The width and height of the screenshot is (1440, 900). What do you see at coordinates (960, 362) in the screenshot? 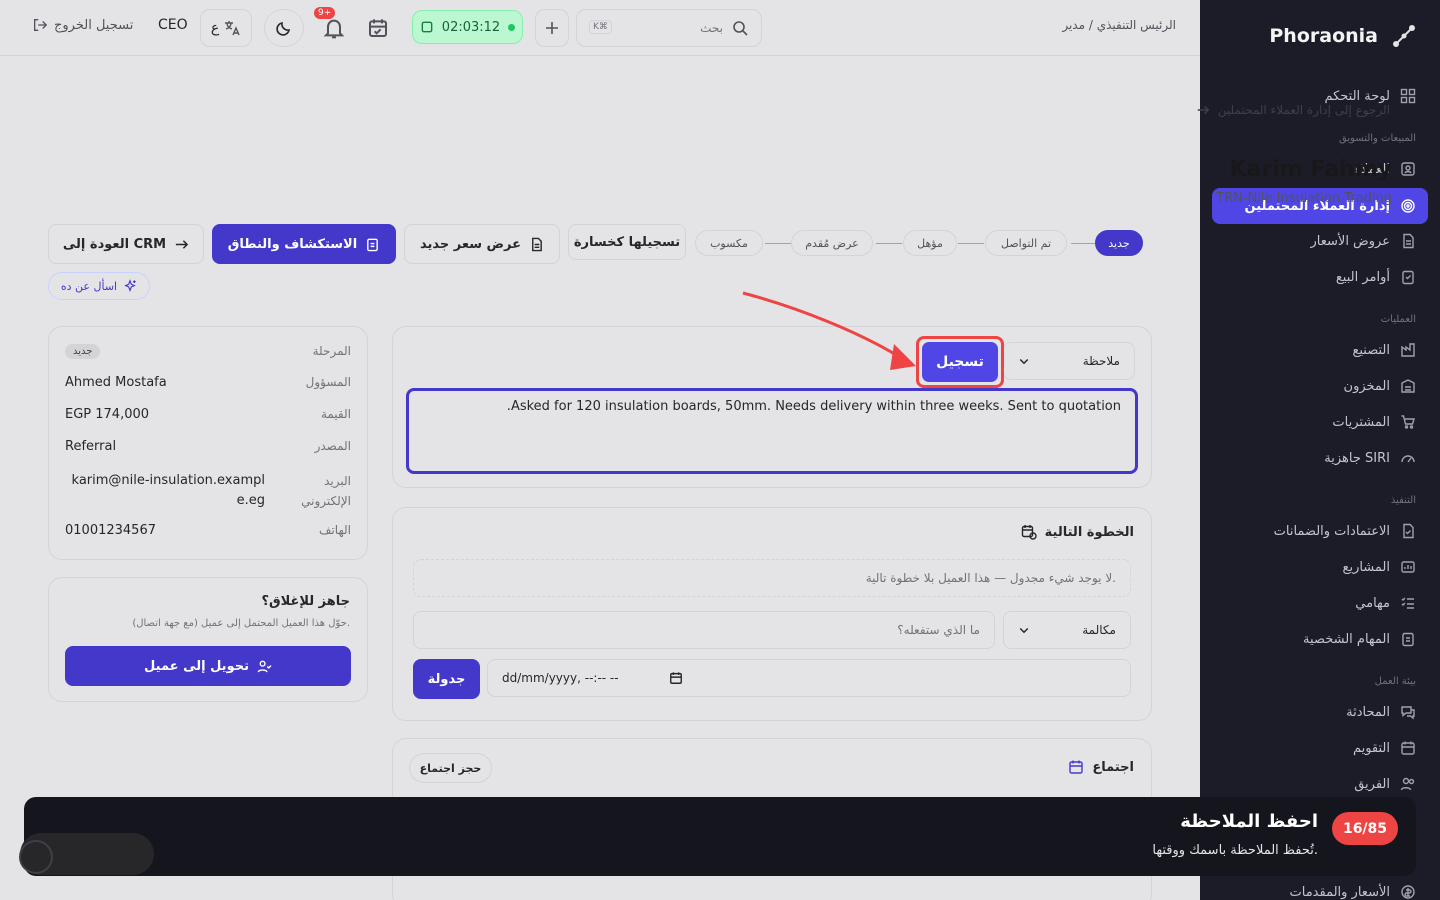
I see `submit-note-button: تسجيل` at bounding box center [960, 362].